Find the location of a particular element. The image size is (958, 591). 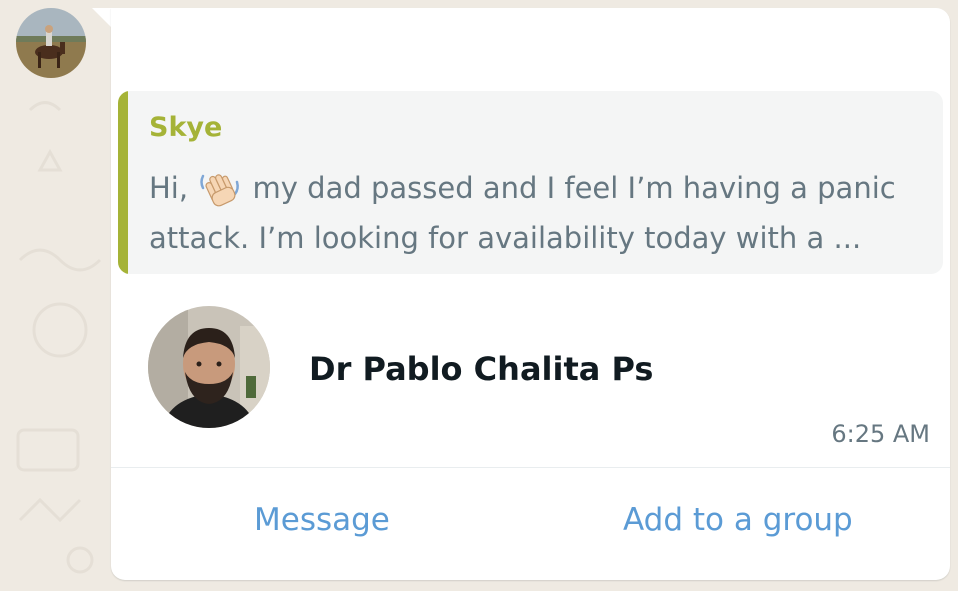

contact-avatar is located at coordinates (209, 367).